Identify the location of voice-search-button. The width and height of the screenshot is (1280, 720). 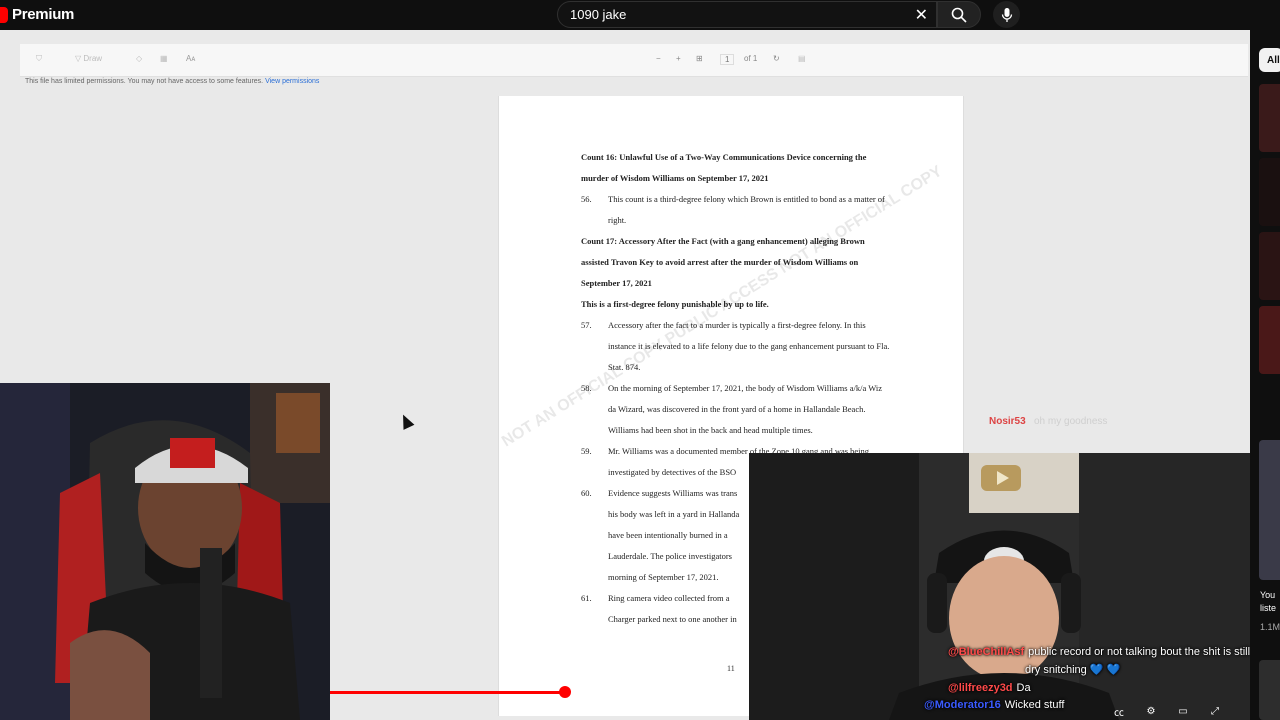
(1006, 14).